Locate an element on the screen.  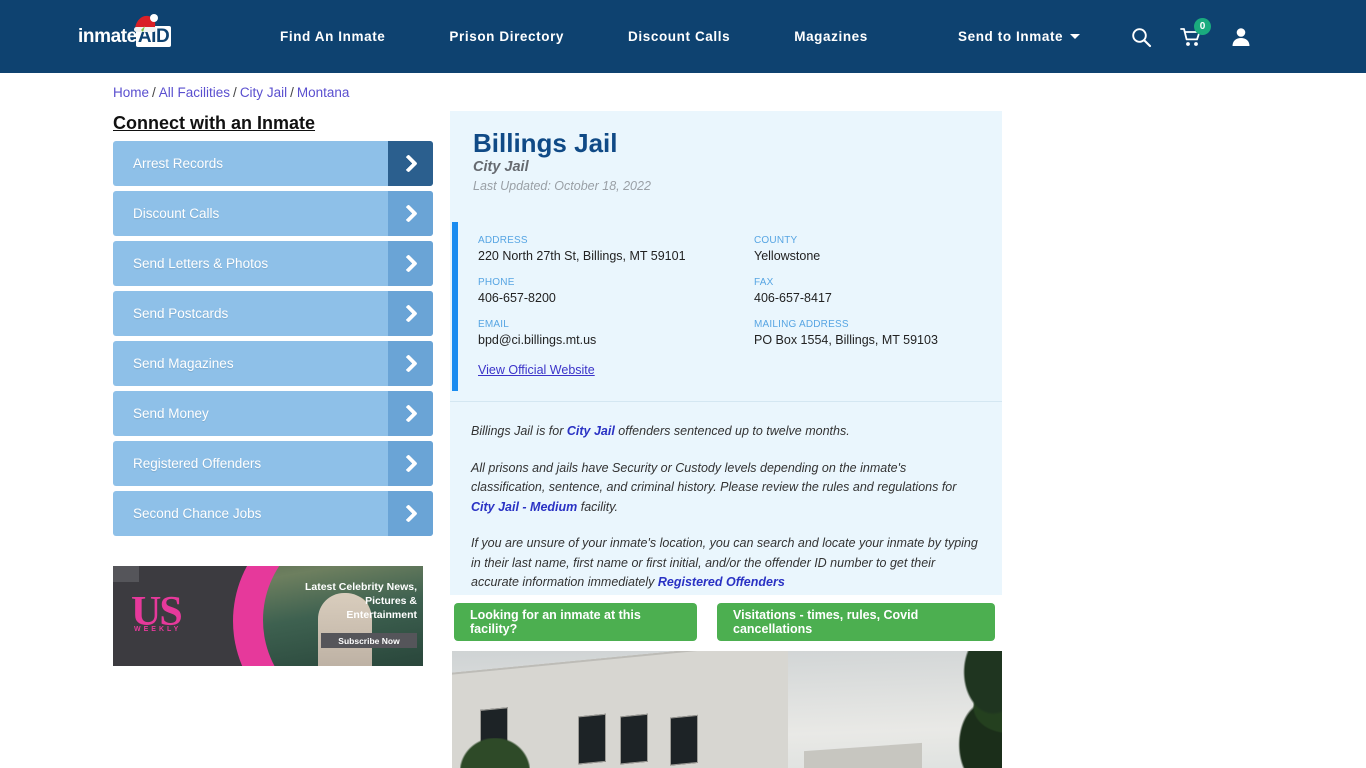
info-label: COUNTY is located at coordinates (776, 240).